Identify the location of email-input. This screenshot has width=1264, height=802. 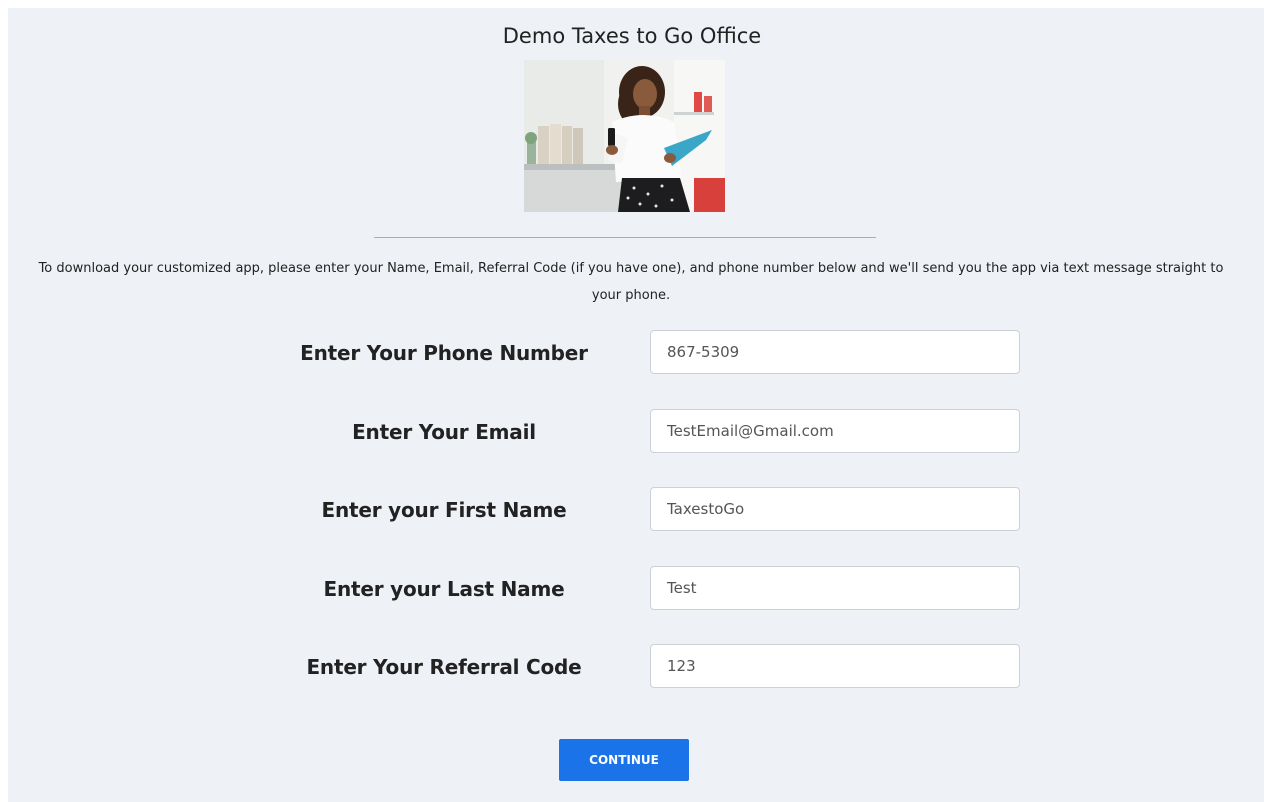
(835, 431).